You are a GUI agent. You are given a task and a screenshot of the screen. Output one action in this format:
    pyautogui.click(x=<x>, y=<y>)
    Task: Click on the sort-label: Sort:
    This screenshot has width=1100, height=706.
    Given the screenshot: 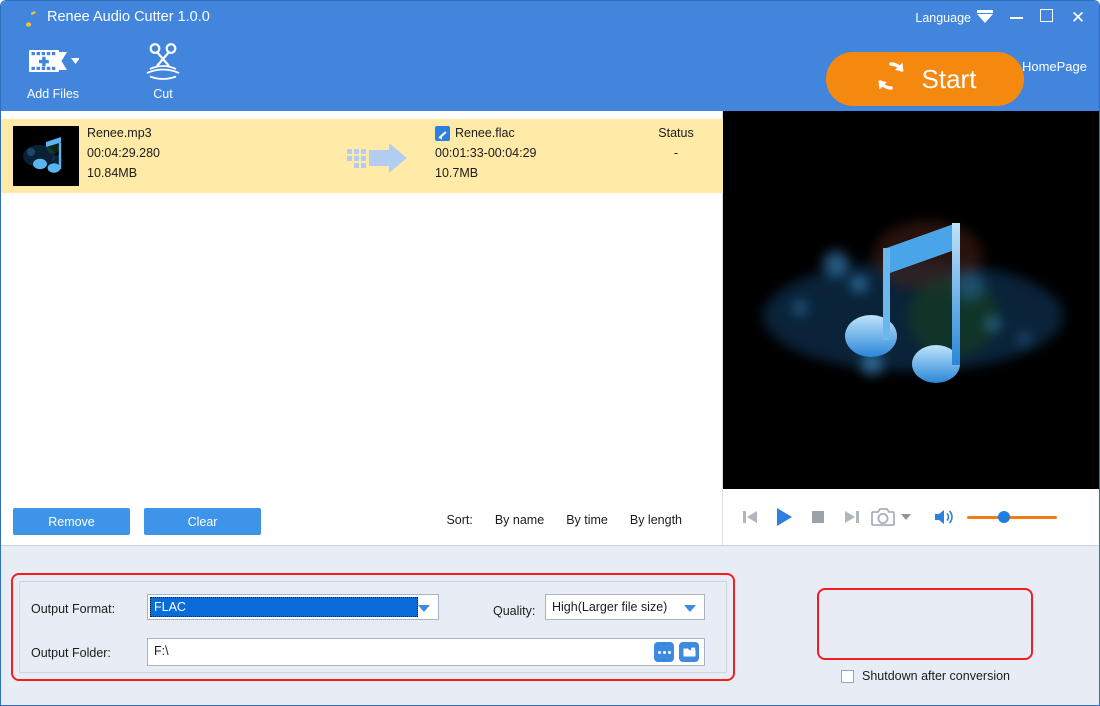 What is the action you would take?
    pyautogui.click(x=459, y=520)
    